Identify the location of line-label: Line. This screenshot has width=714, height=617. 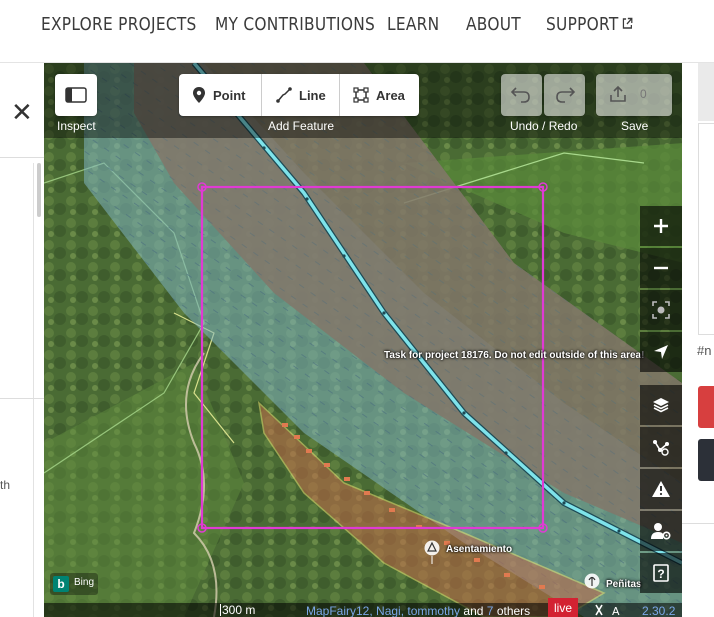
(312, 95).